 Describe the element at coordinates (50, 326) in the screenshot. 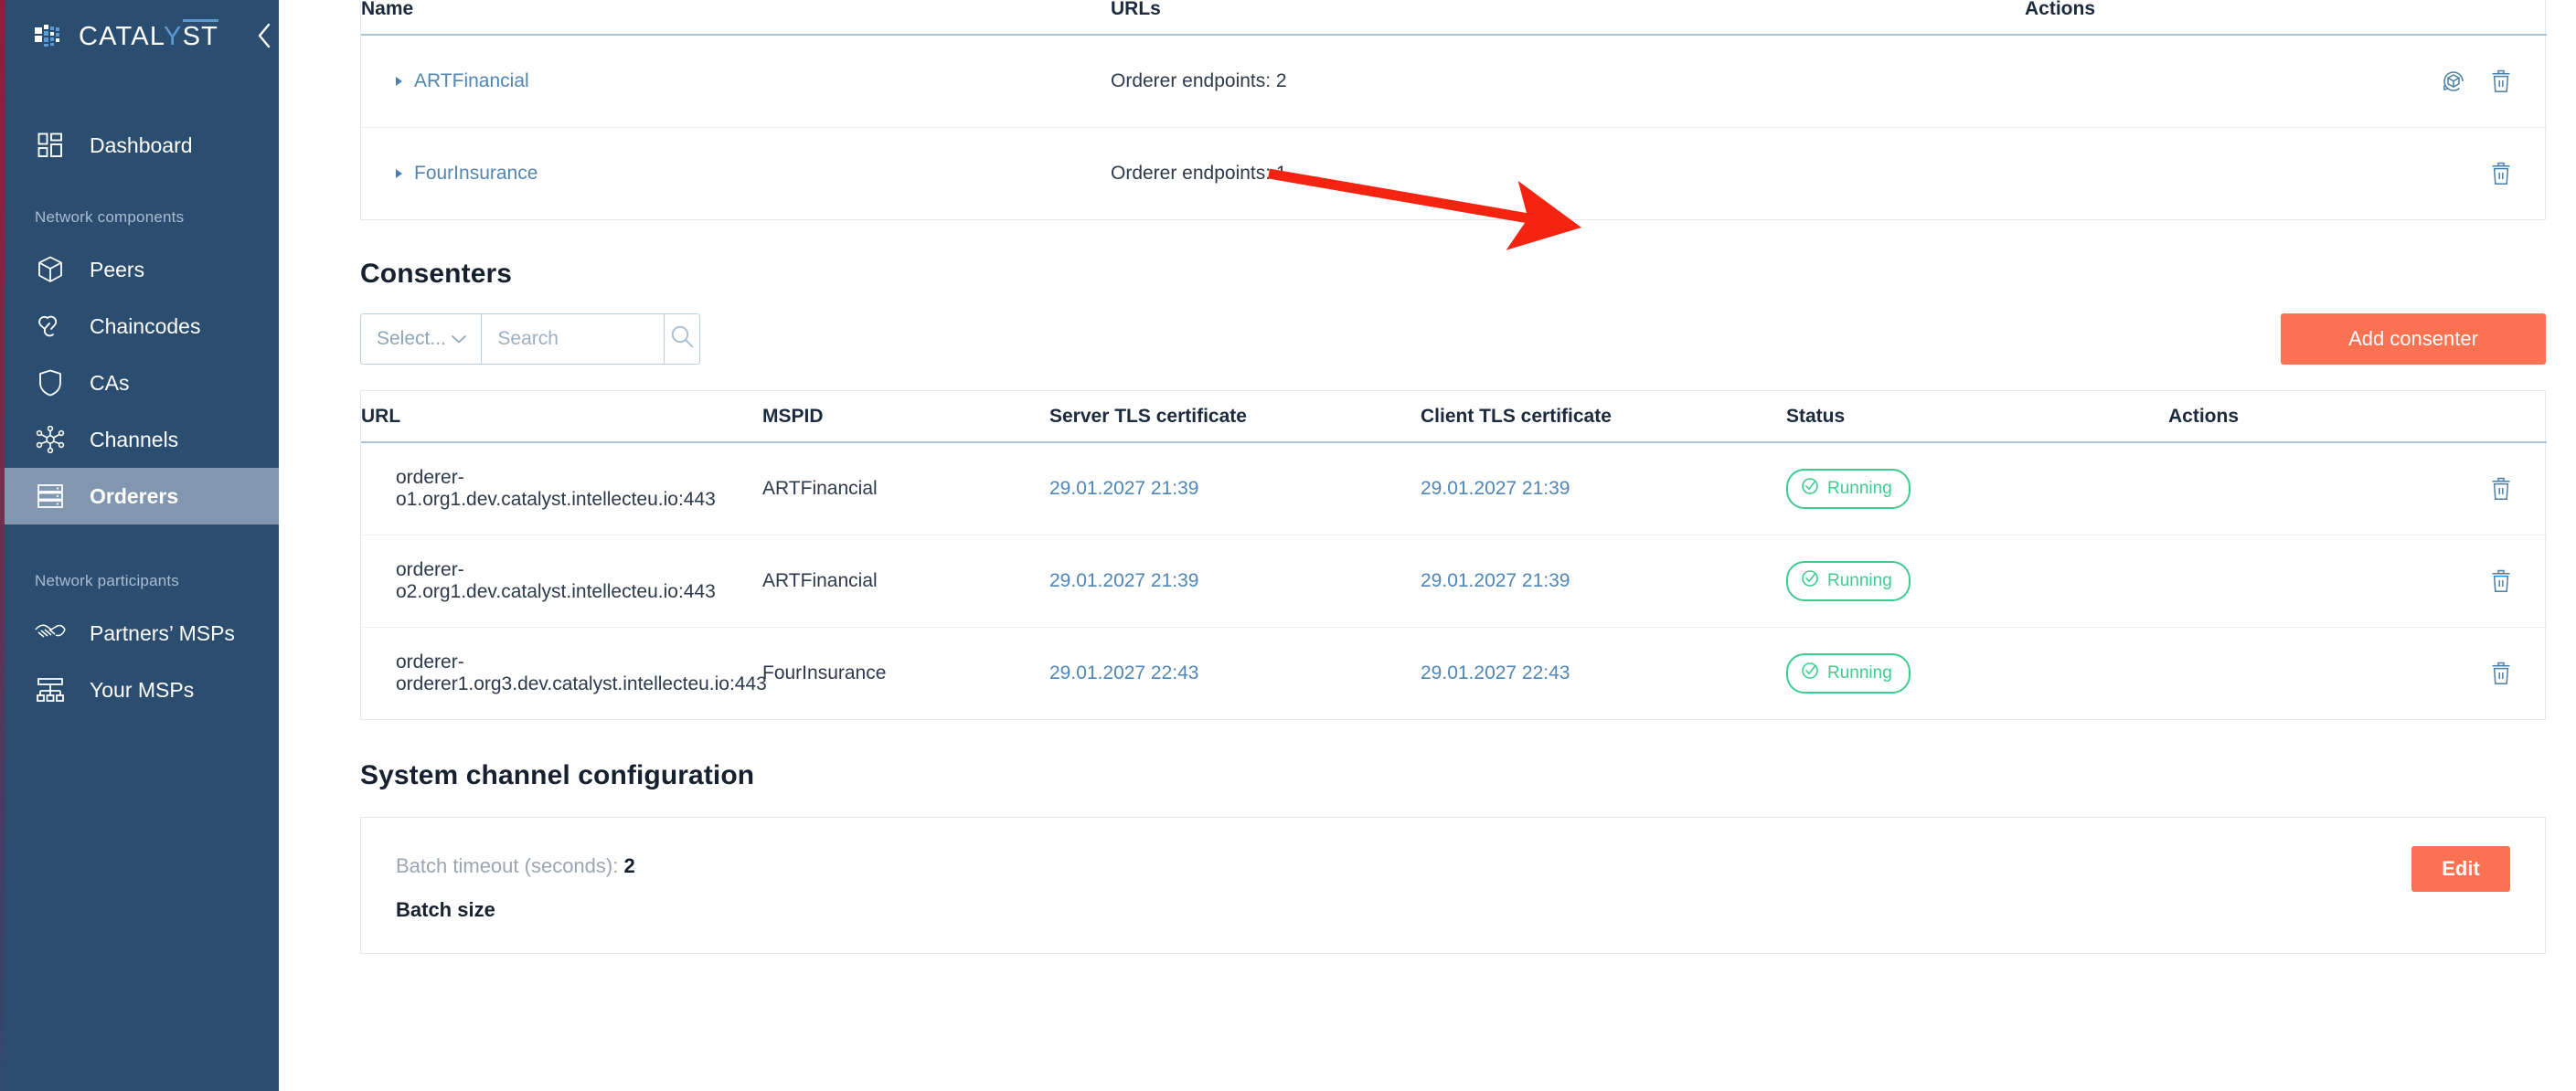

I see `link-chain-icon` at that location.